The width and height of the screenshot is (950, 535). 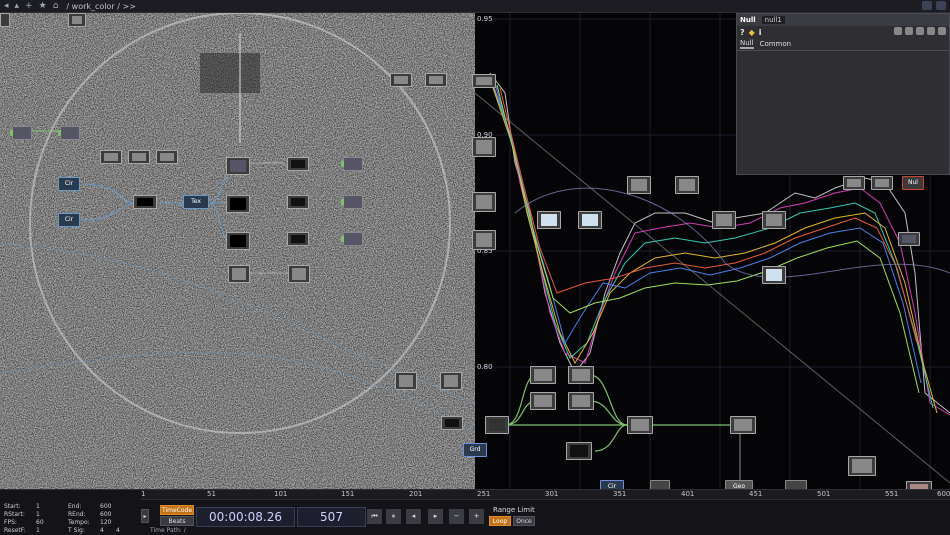 What do you see at coordinates (245, 517) in the screenshot?
I see `timecode-display: 00:00:08.26` at bounding box center [245, 517].